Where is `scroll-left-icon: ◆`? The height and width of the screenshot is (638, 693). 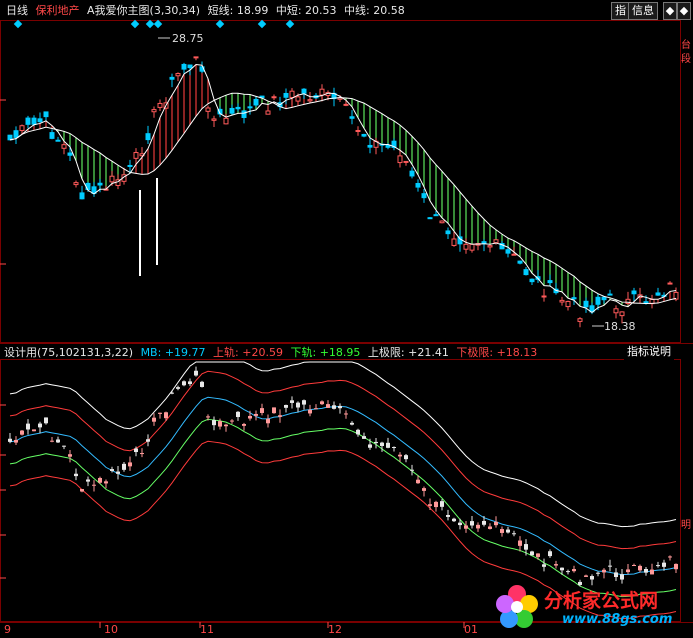 scroll-left-icon: ◆ is located at coordinates (670, 11).